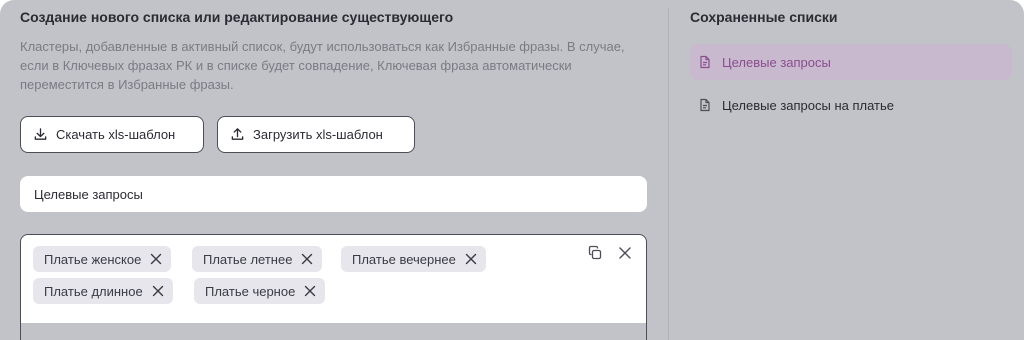  Describe the element at coordinates (595, 253) in the screenshot. I see `copy-icon` at that location.